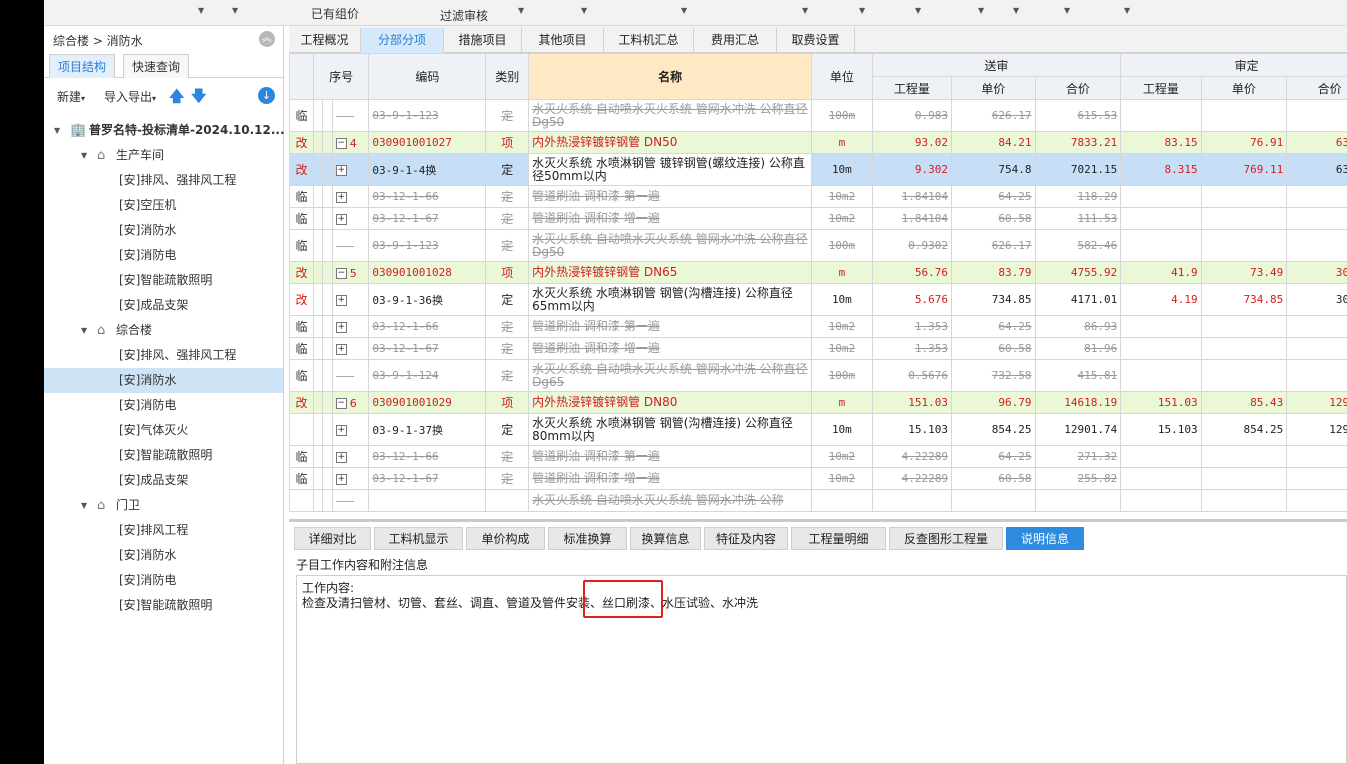 This screenshot has width=1347, height=764. I want to click on submitted-qty-cell: 0.5676, so click(912, 375).